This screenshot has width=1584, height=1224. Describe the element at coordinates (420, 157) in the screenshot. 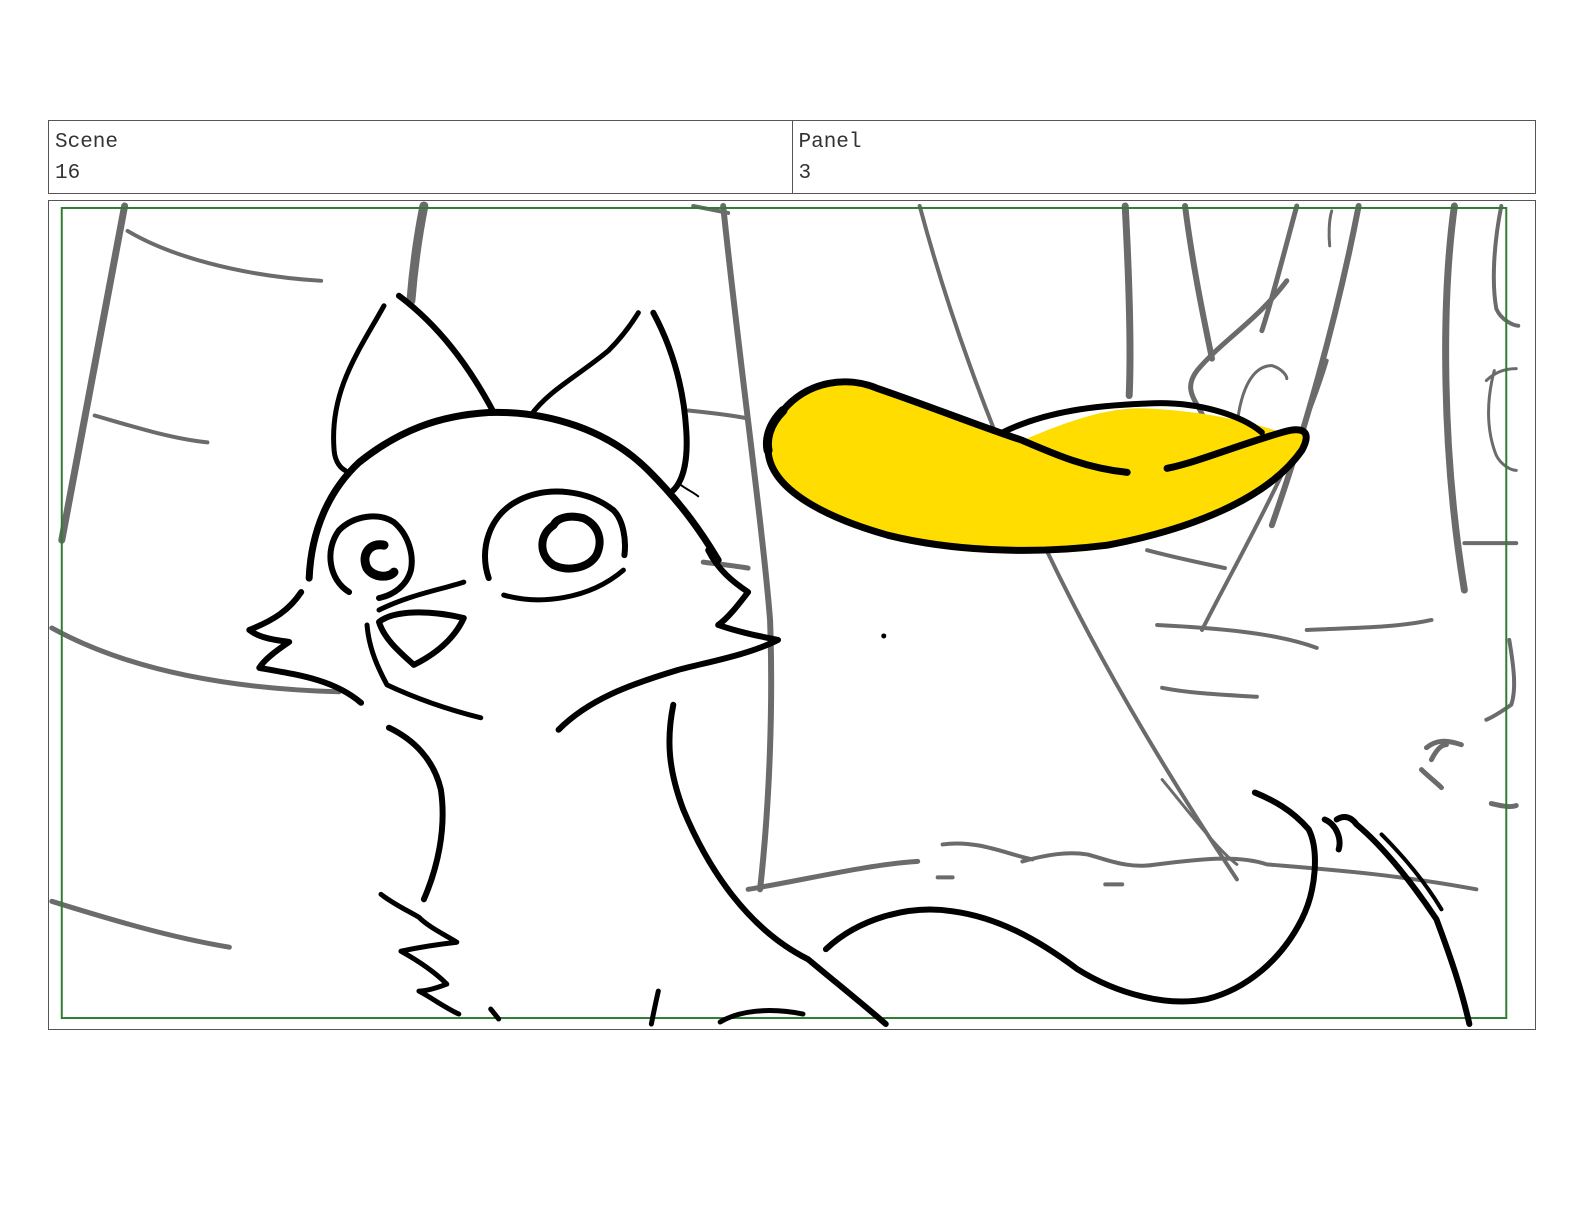

I see `scene-cell: Scene 16` at that location.